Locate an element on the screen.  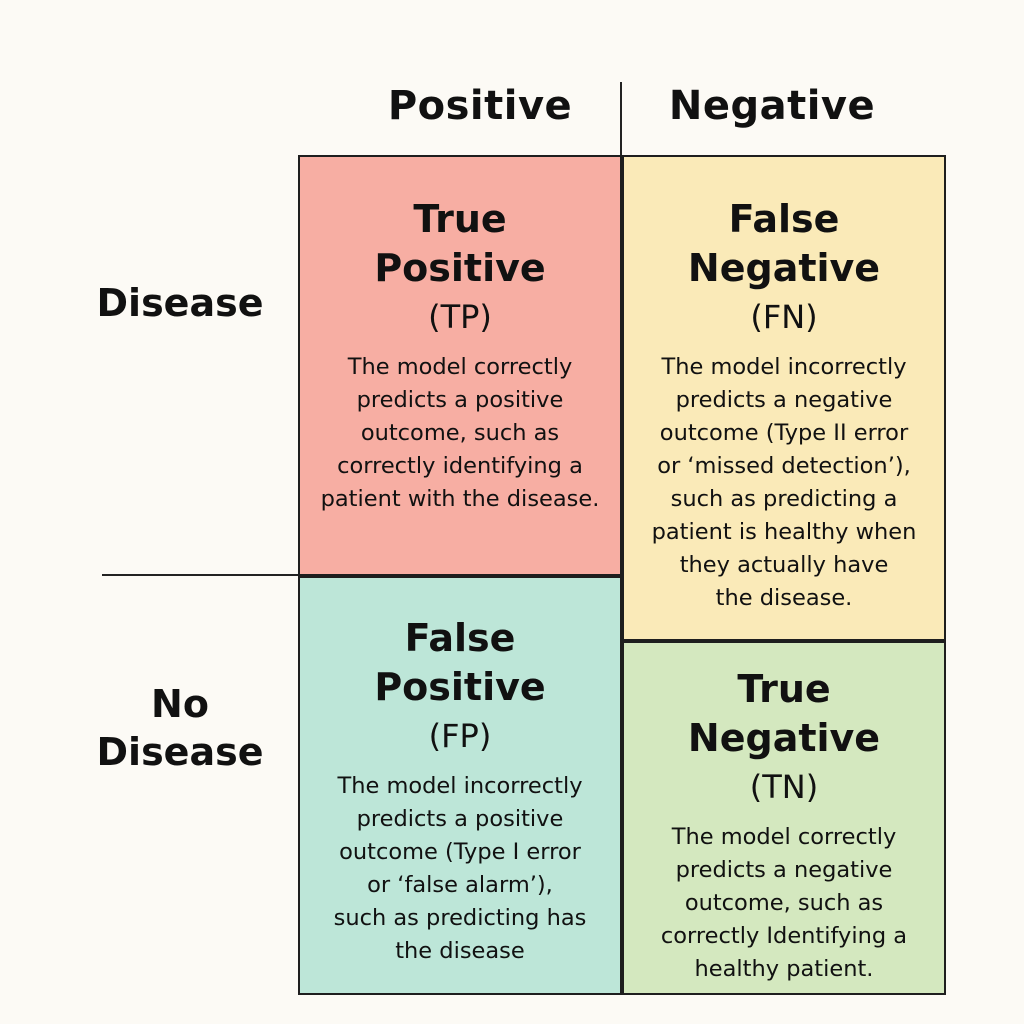
row-divider-line is located at coordinates (201, 575).